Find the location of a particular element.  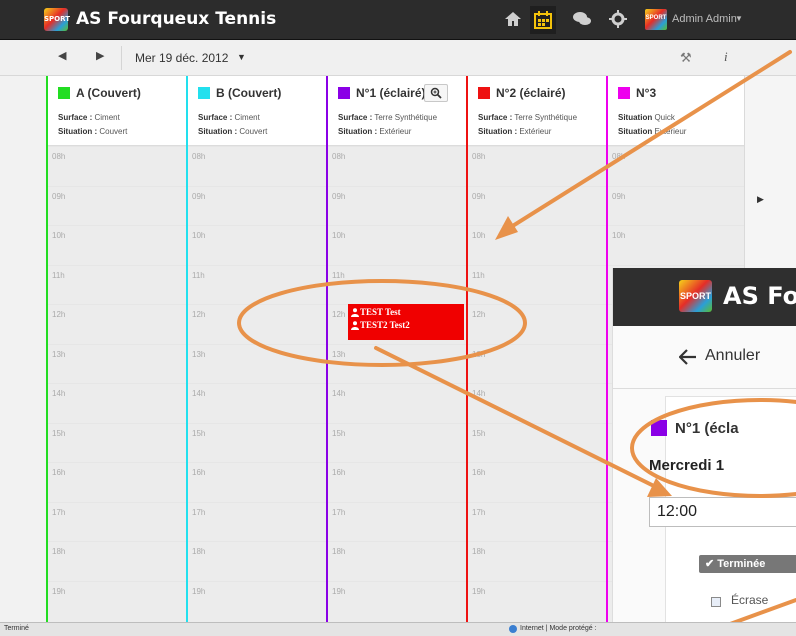

court-surface-value: Ciment is located at coordinates (247, 117).